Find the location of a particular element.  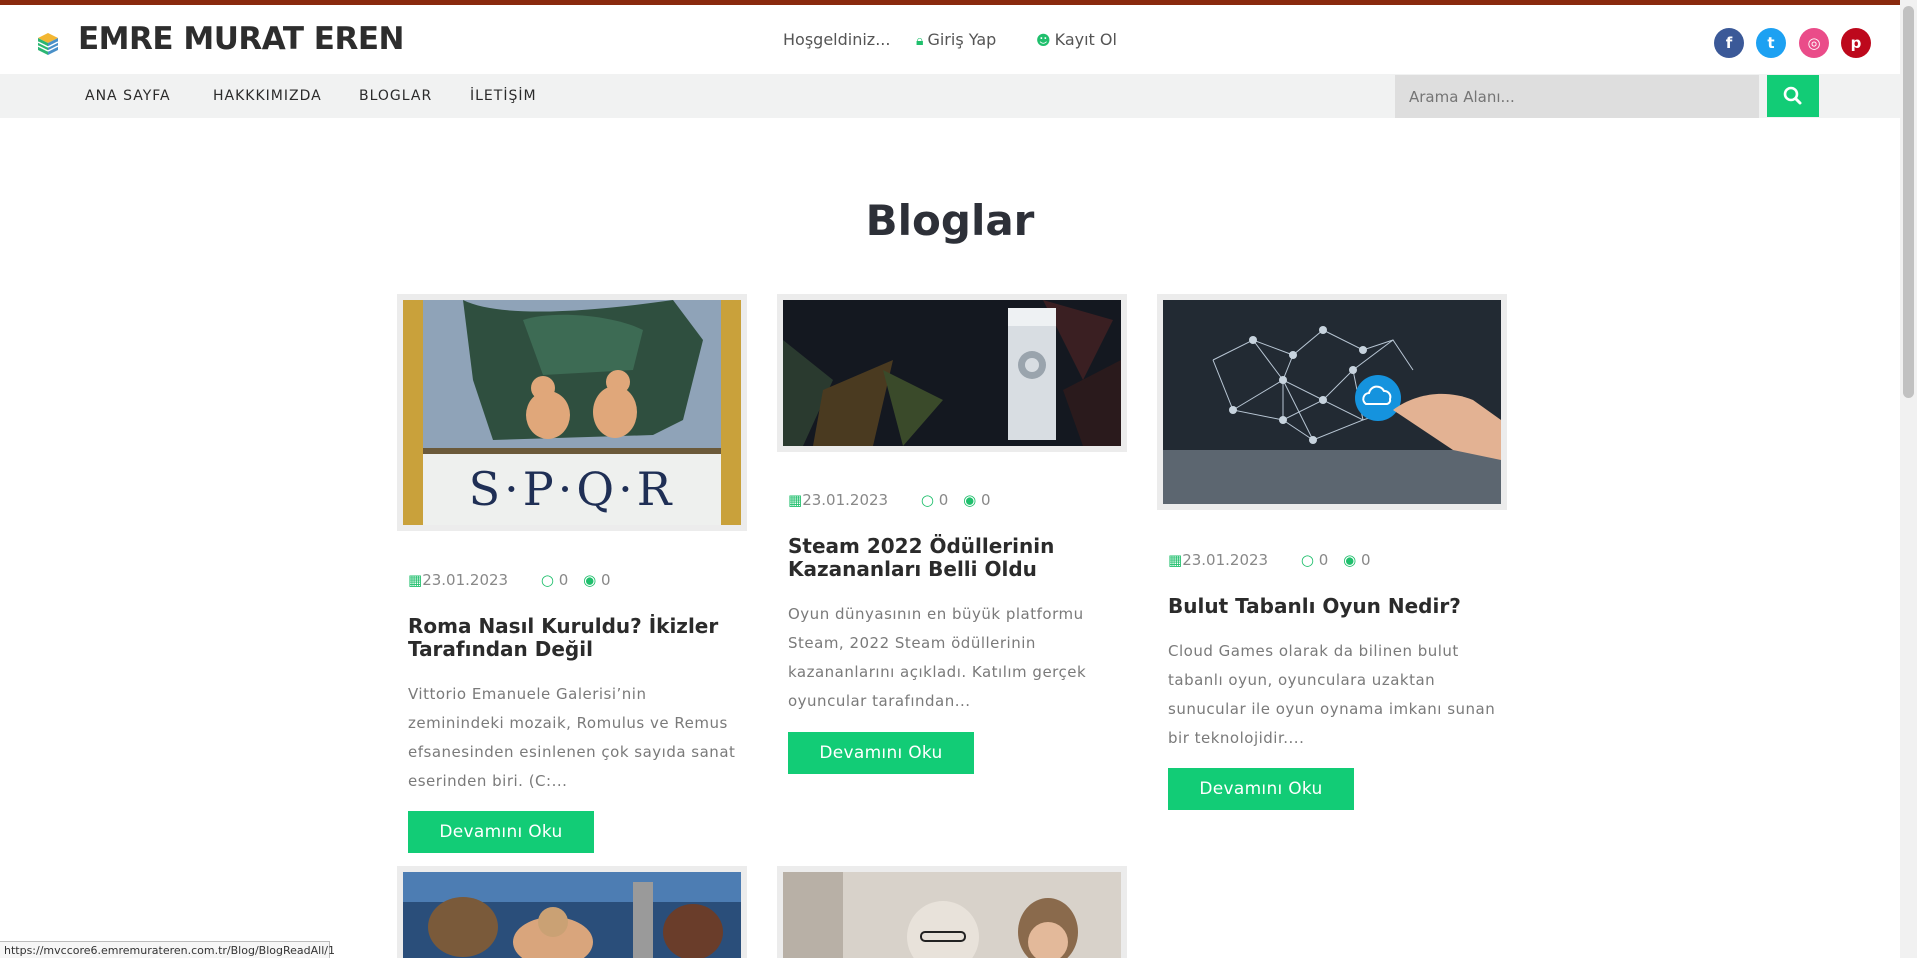

post-image-painting is located at coordinates (572, 912).